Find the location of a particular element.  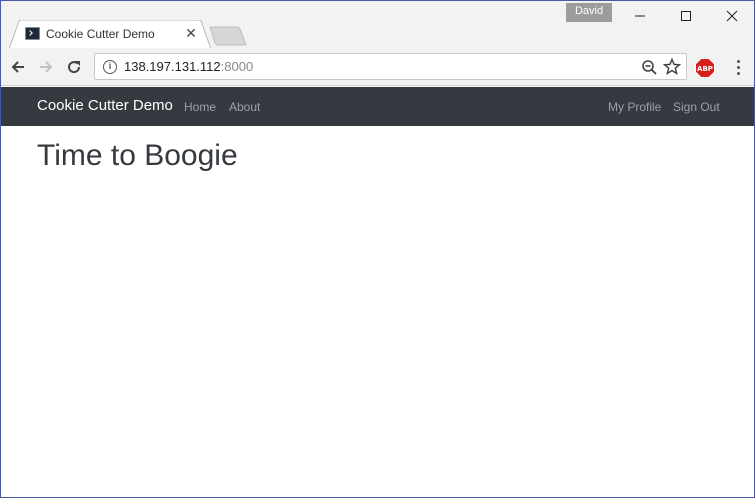

new-tab-button is located at coordinates (228, 36).